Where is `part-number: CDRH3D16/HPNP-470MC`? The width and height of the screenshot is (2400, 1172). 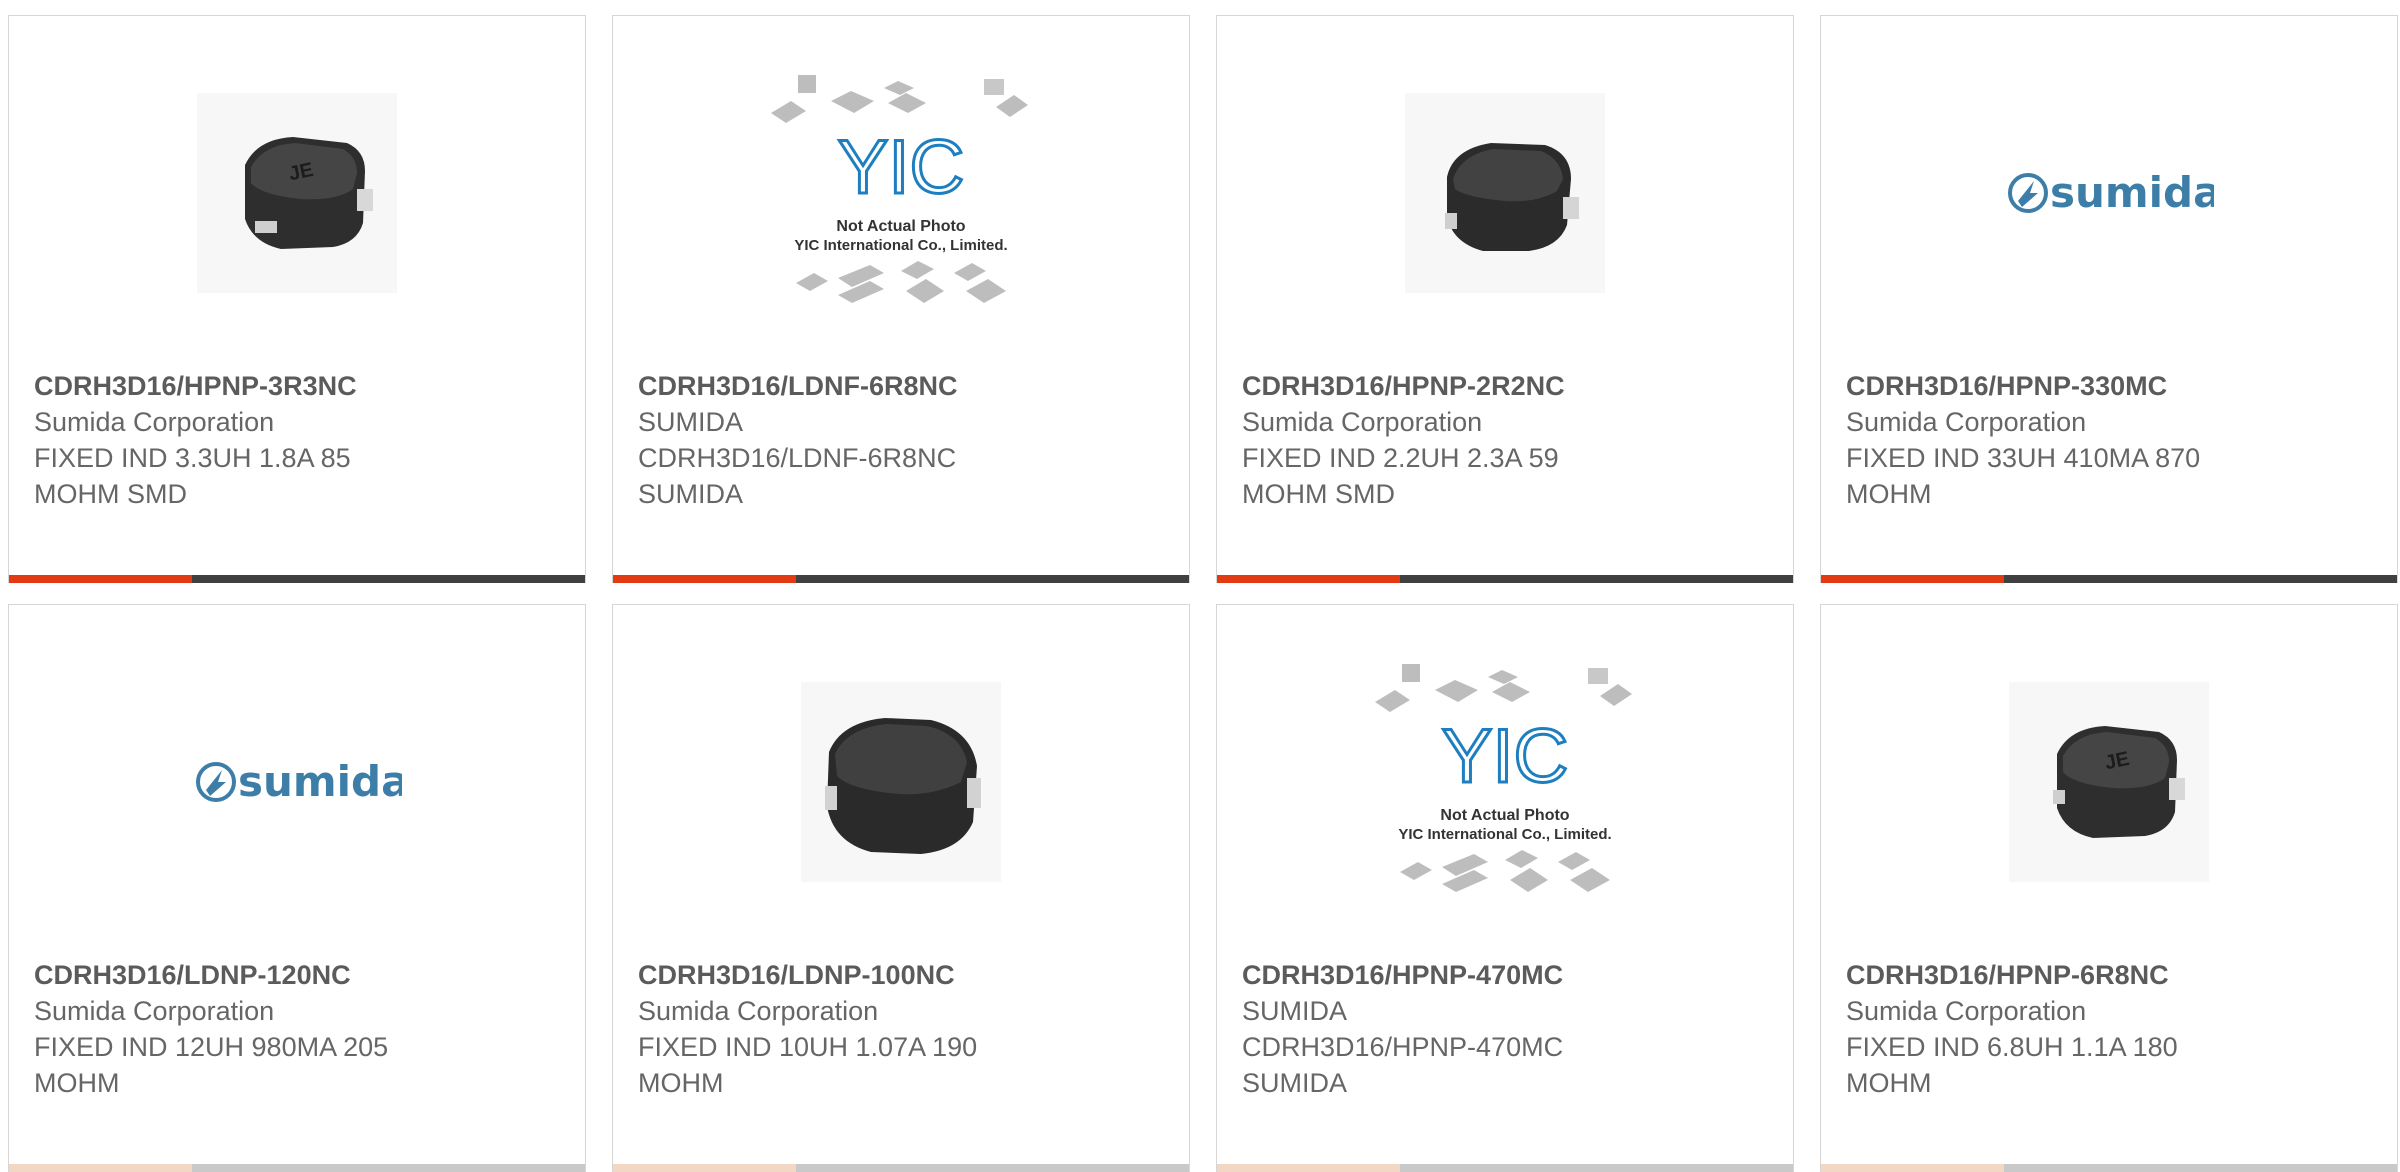 part-number: CDRH3D16/HPNP-470MC is located at coordinates (1507, 975).